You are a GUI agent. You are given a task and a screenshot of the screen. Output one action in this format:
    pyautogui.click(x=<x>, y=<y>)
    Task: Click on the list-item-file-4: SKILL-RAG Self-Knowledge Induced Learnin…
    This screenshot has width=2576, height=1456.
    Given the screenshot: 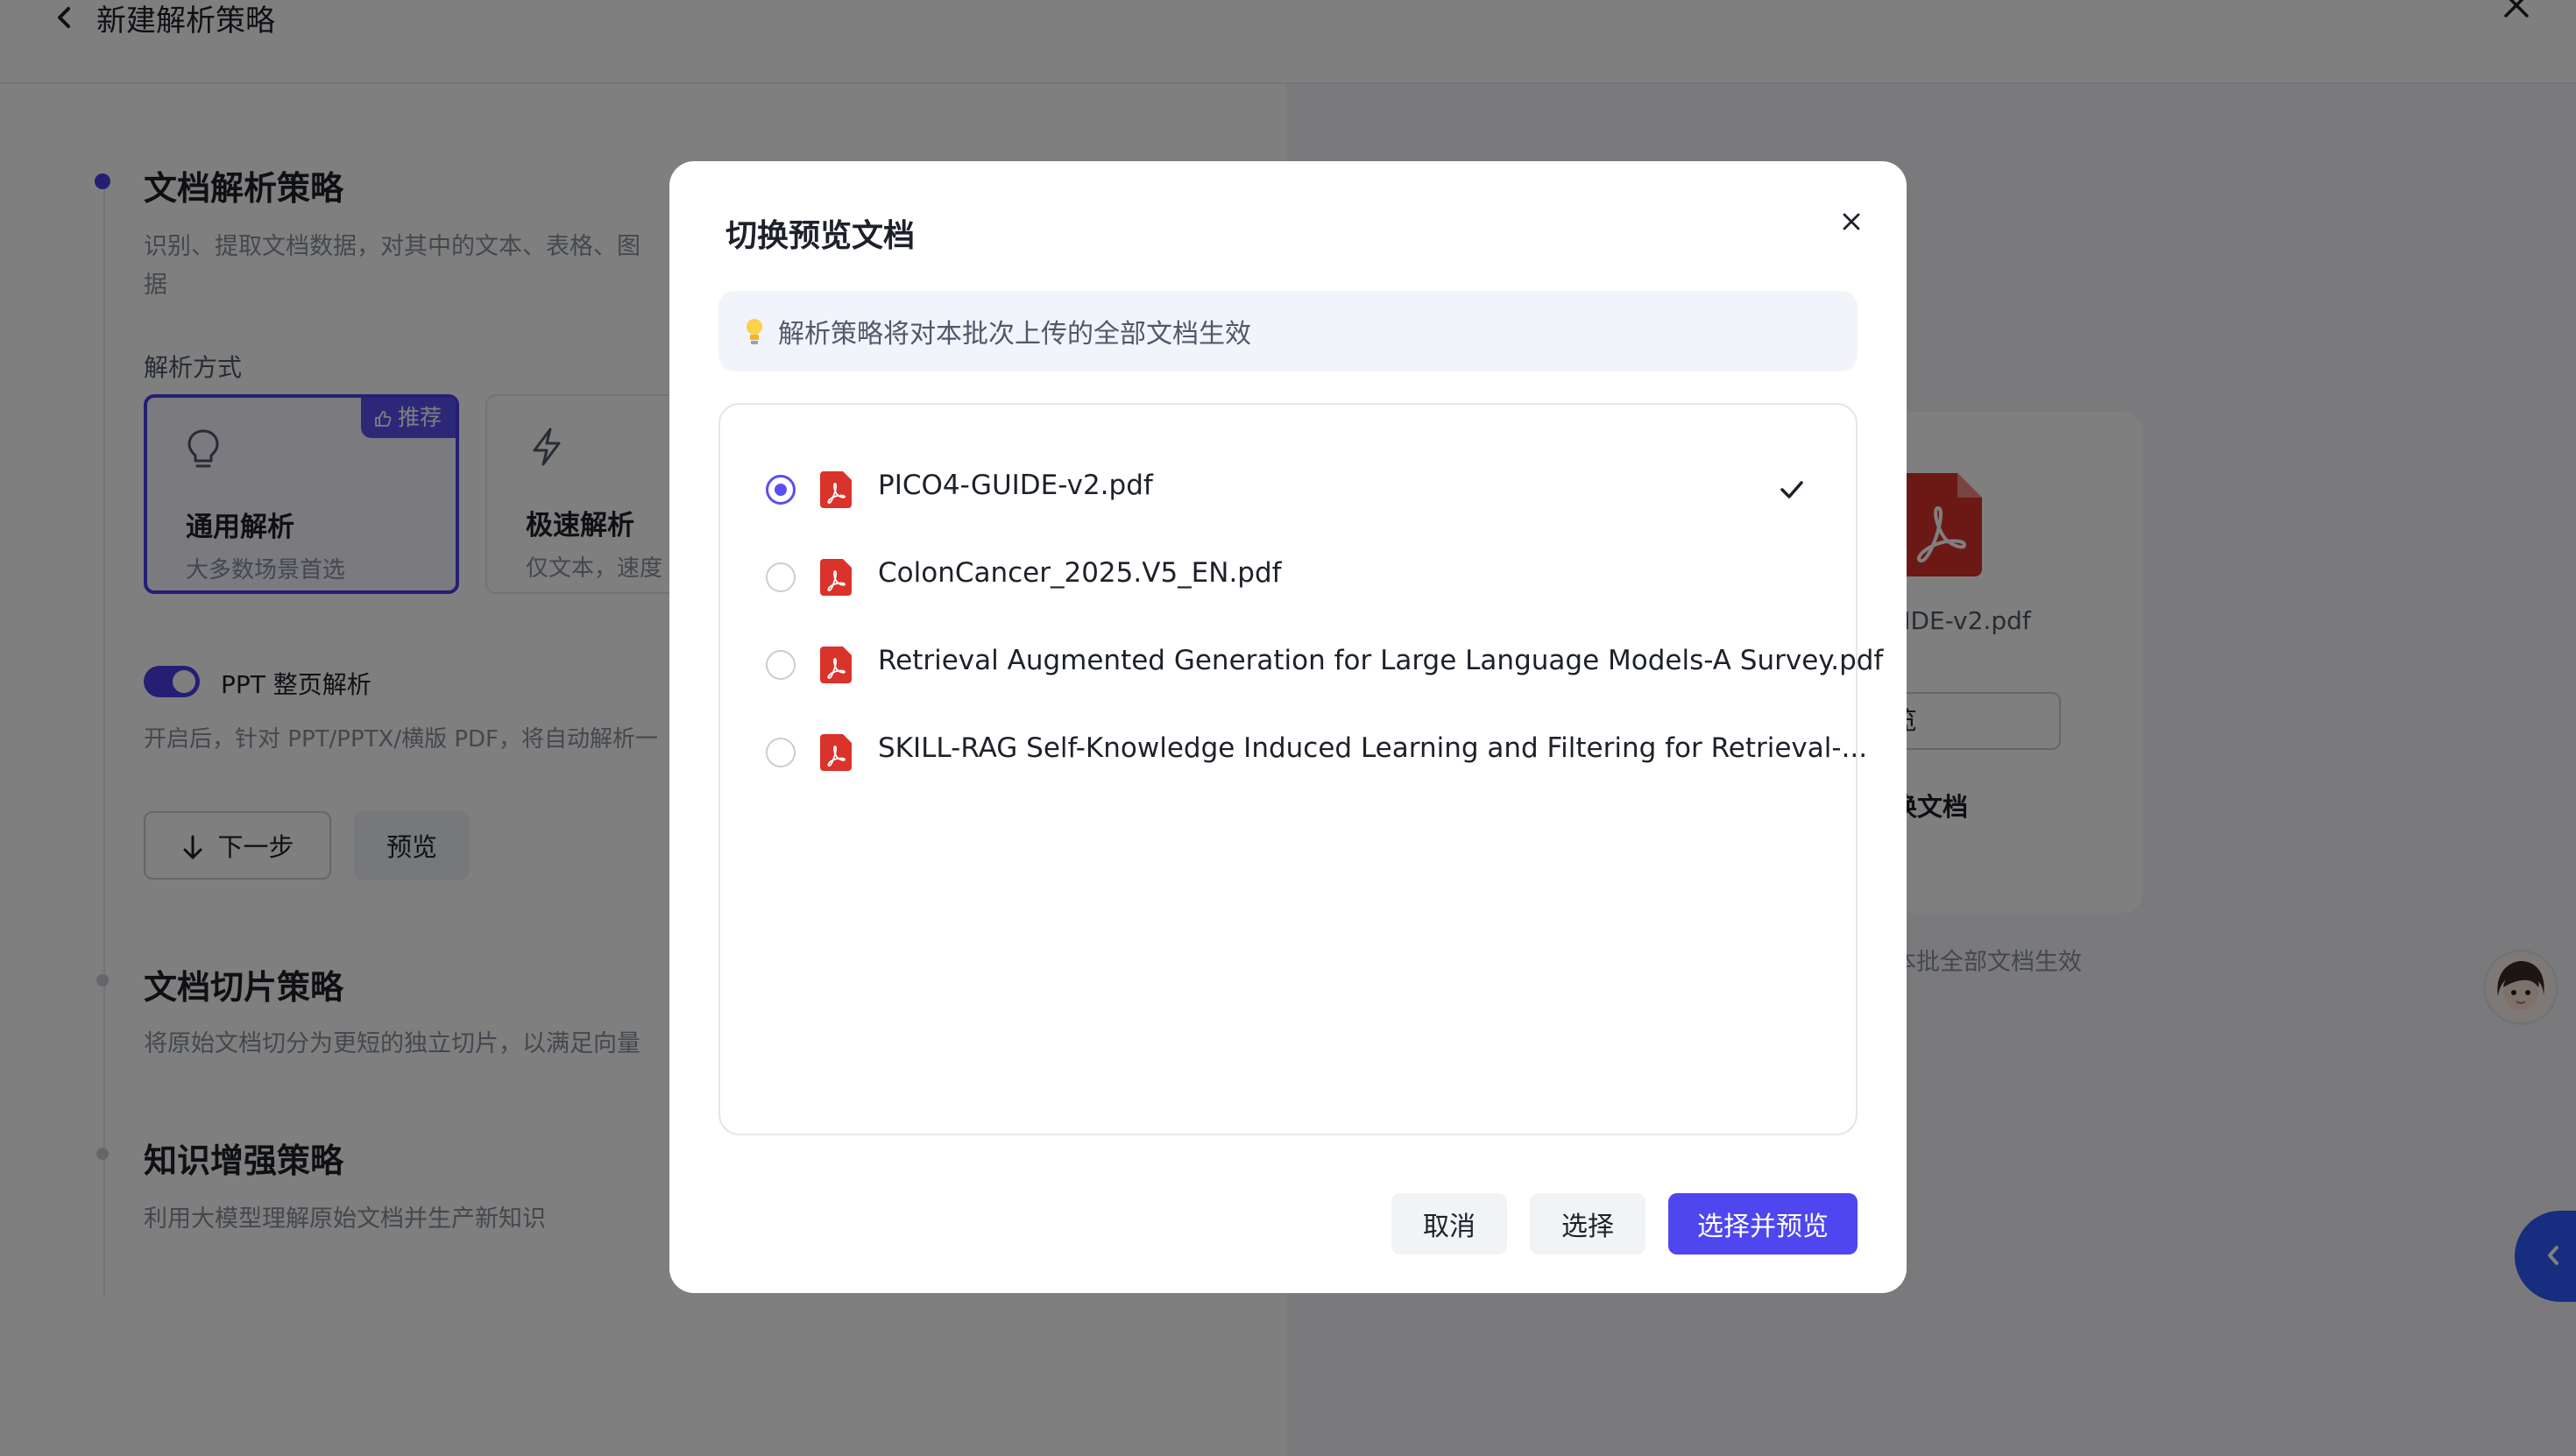 What is the action you would take?
    pyautogui.click(x=1293, y=751)
    